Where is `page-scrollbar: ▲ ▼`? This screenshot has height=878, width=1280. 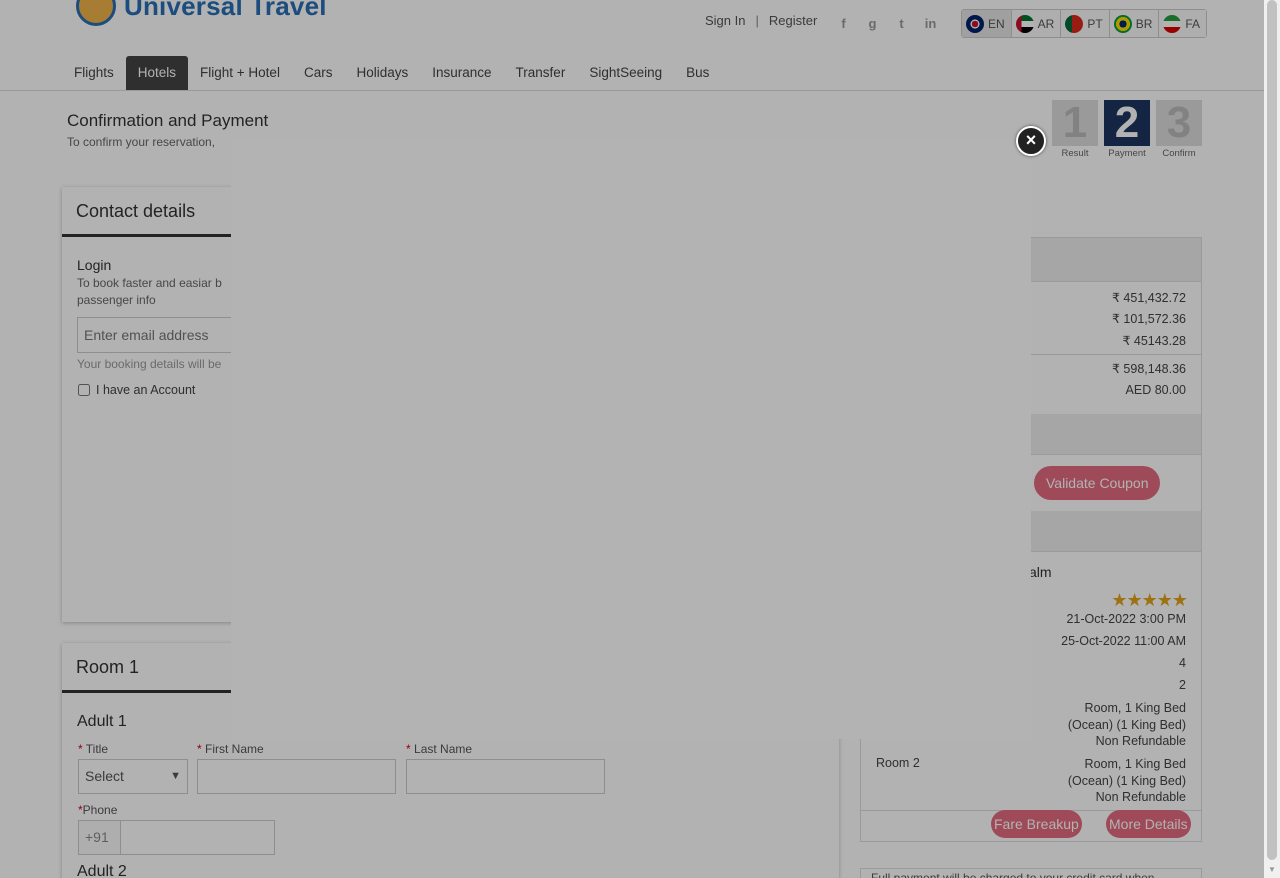
page-scrollbar: ▲ ▼ is located at coordinates (1272, 439).